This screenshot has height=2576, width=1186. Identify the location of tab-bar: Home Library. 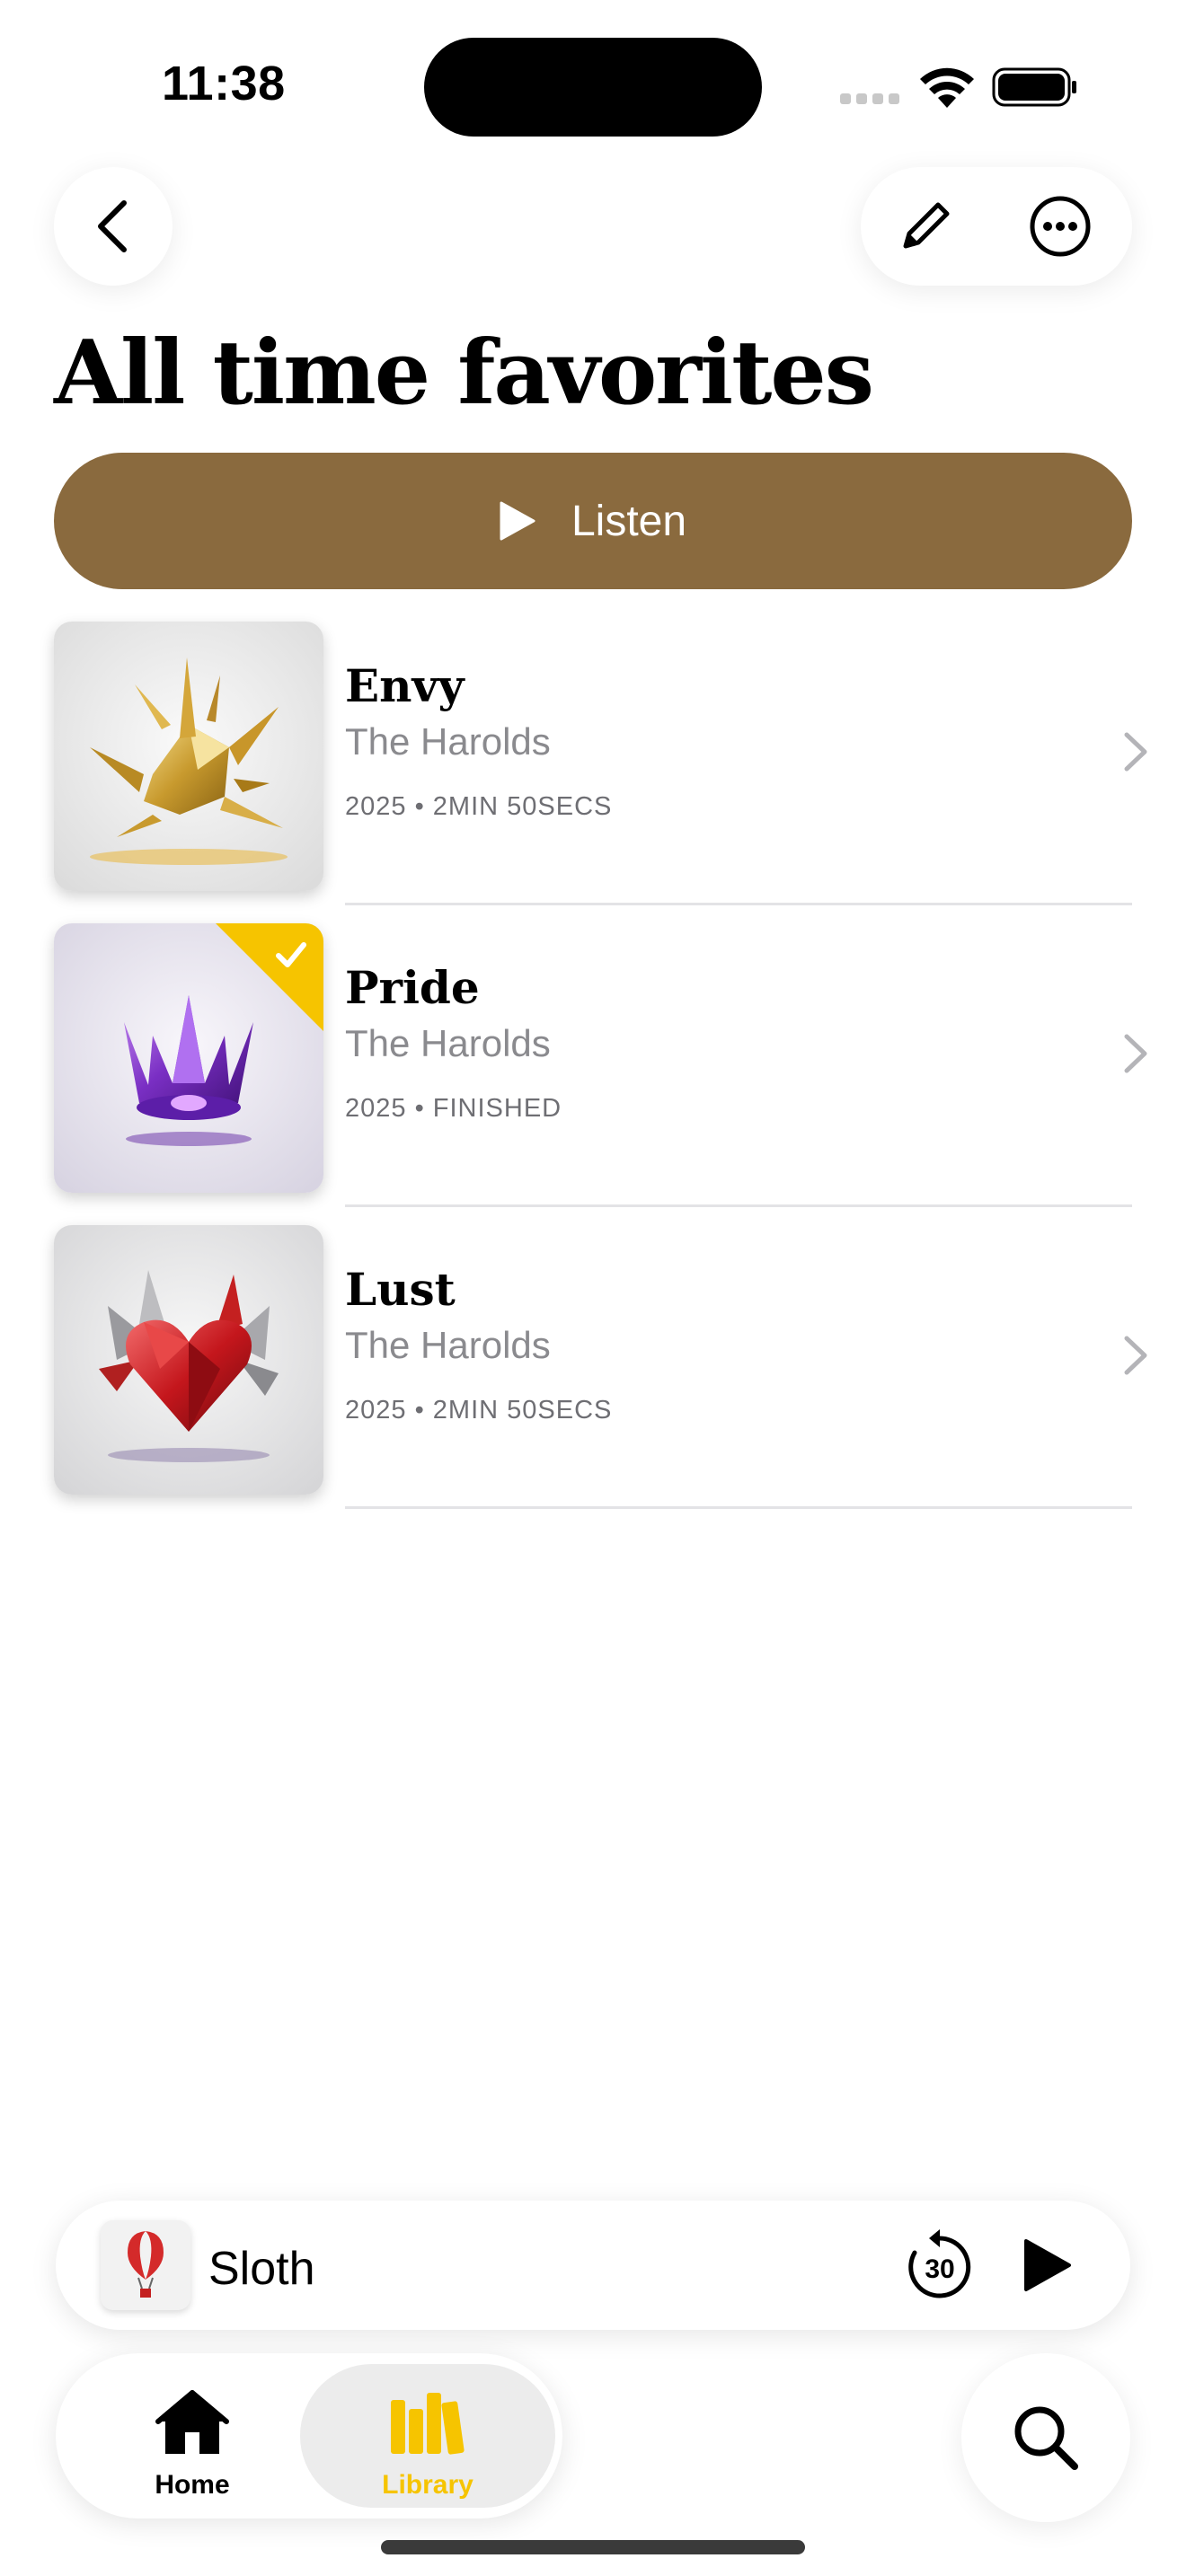
(309, 2436).